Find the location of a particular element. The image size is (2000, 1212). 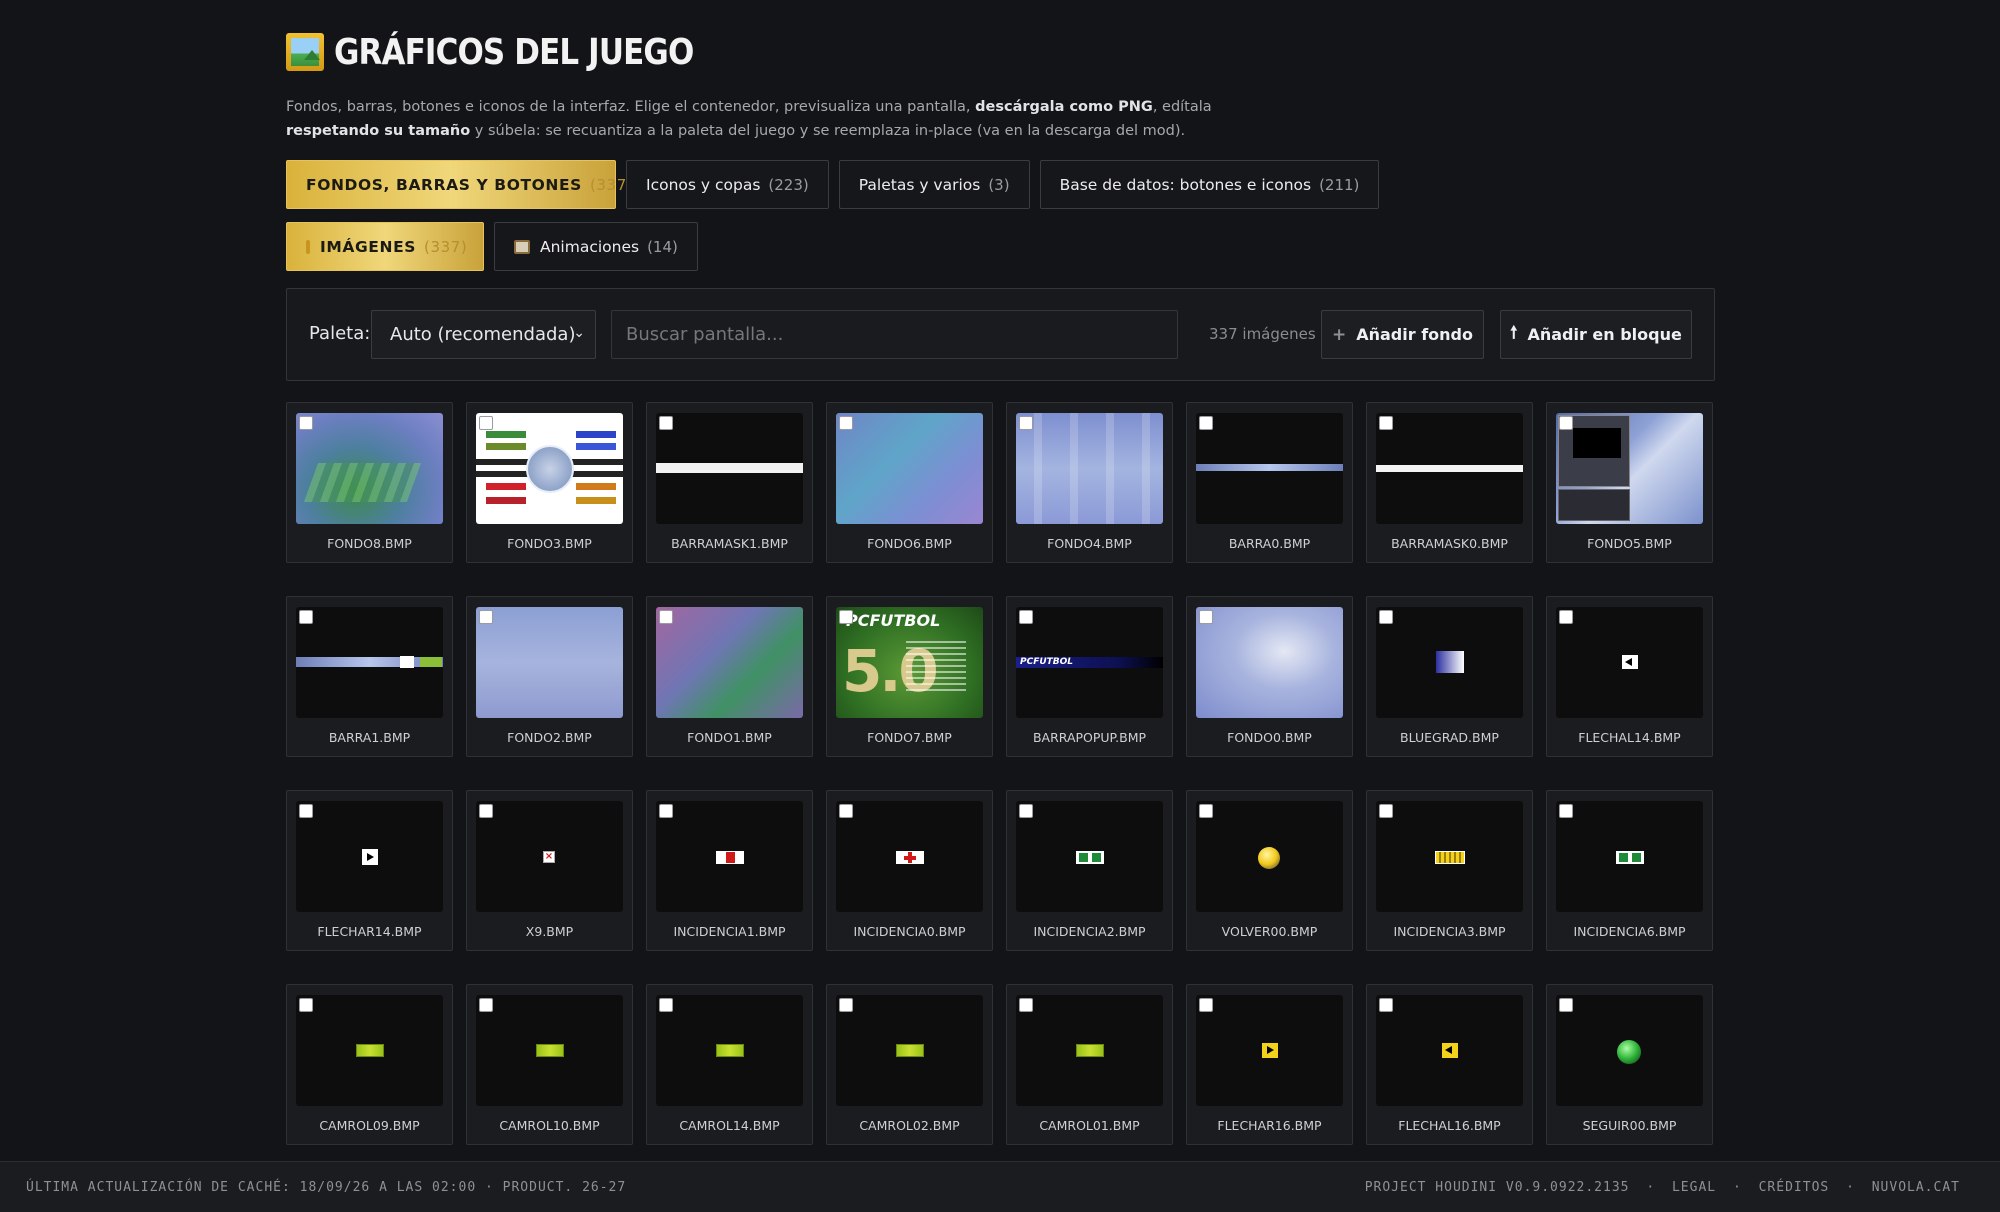

image-card: VOLVER00.BMP is located at coordinates (1269, 870).